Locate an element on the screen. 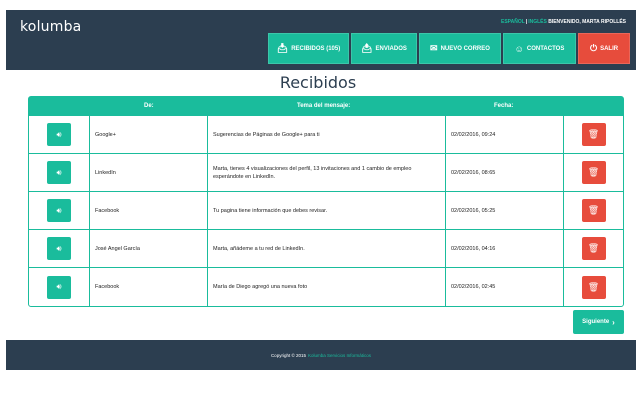 This screenshot has height=412, width=636. contacts-icon: ☺ is located at coordinates (519, 48).